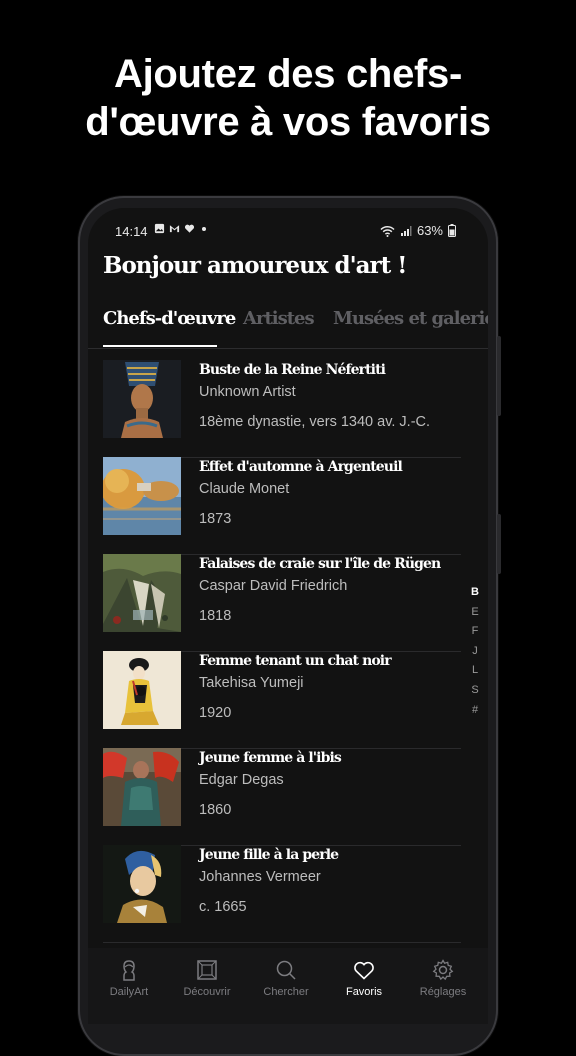  I want to click on system-icons: 63%, so click(418, 230).